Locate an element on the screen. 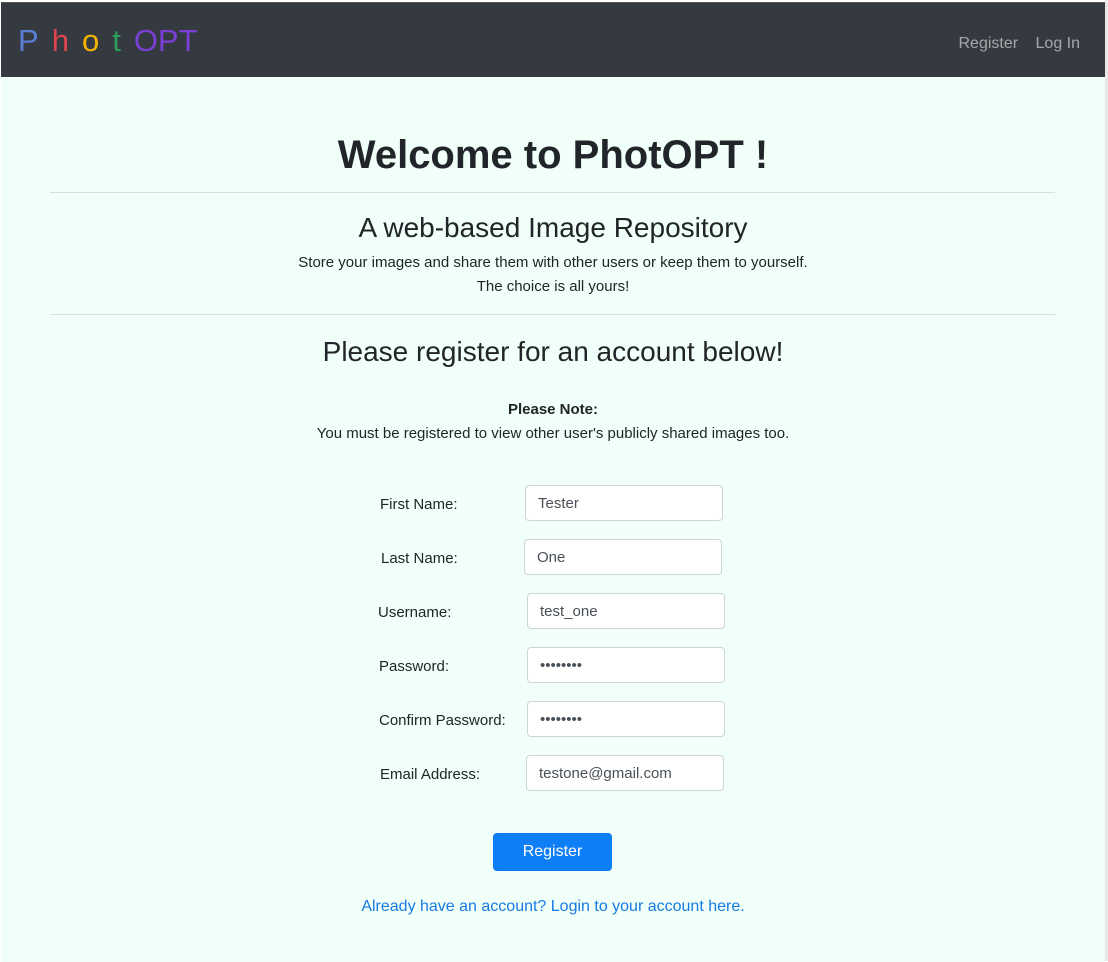  description-line-2: The choice is all yours! is located at coordinates (553, 286).